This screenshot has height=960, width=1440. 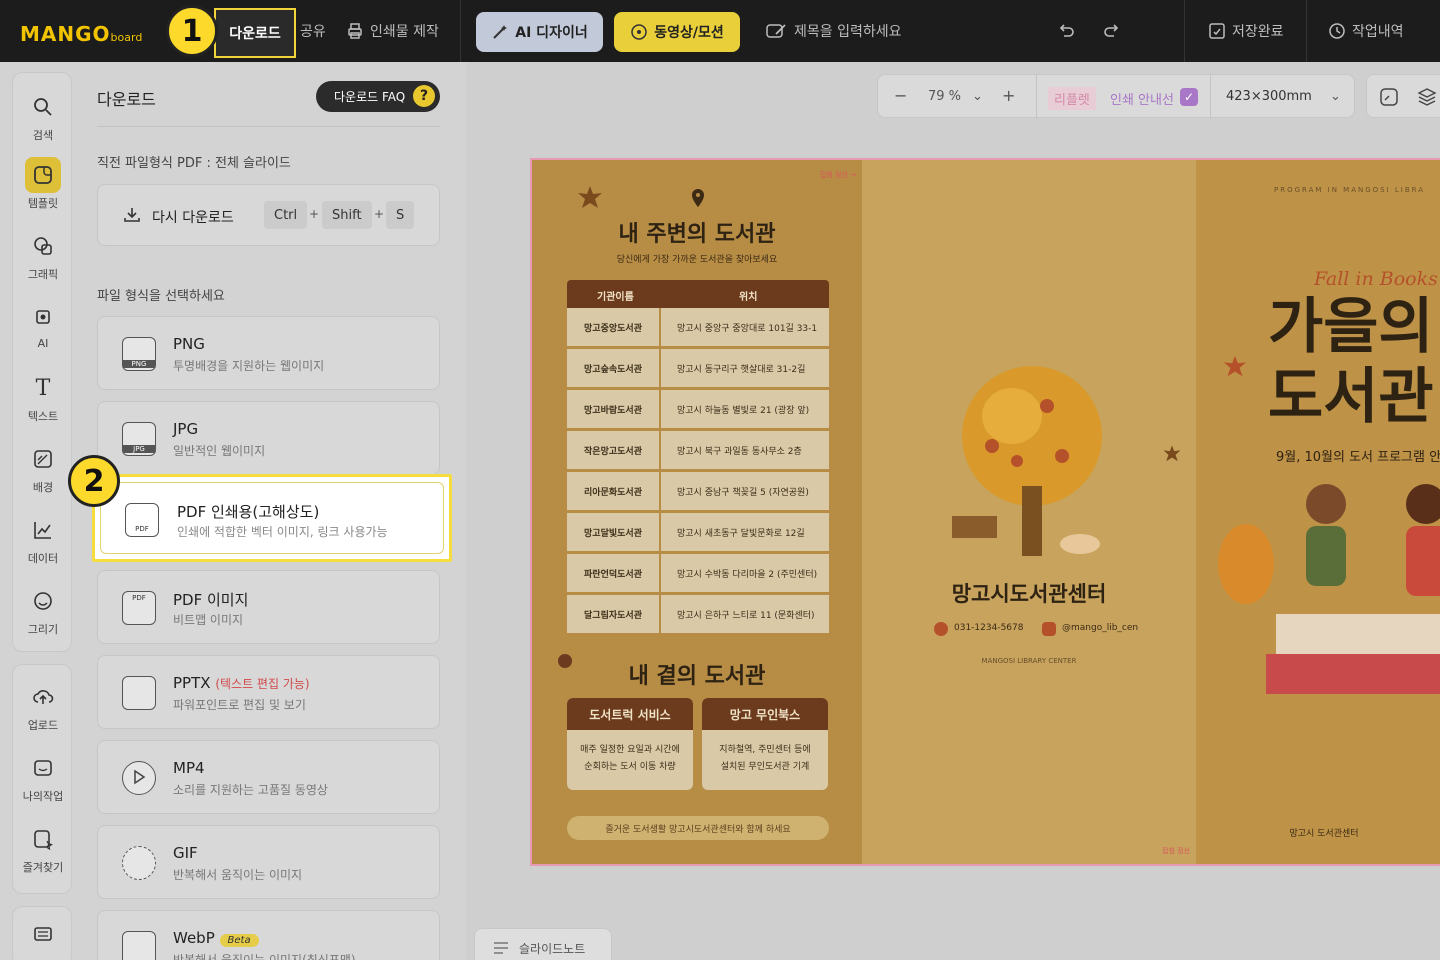 I want to click on share-button: 공유, so click(x=313, y=31).